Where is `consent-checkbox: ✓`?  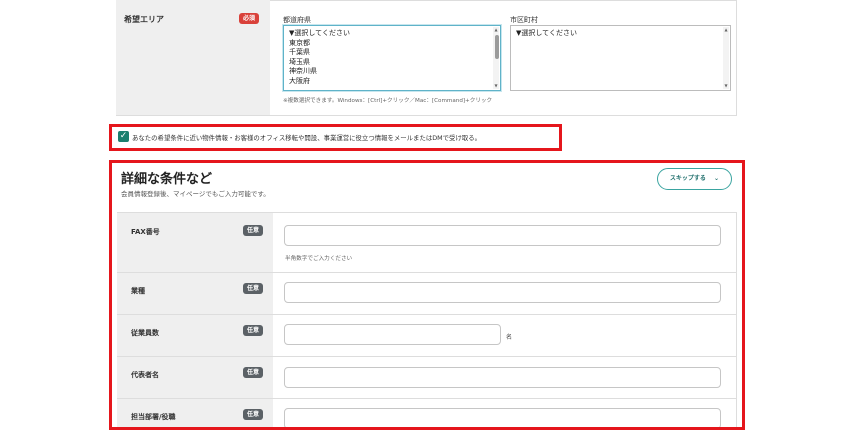 consent-checkbox: ✓ is located at coordinates (123, 136).